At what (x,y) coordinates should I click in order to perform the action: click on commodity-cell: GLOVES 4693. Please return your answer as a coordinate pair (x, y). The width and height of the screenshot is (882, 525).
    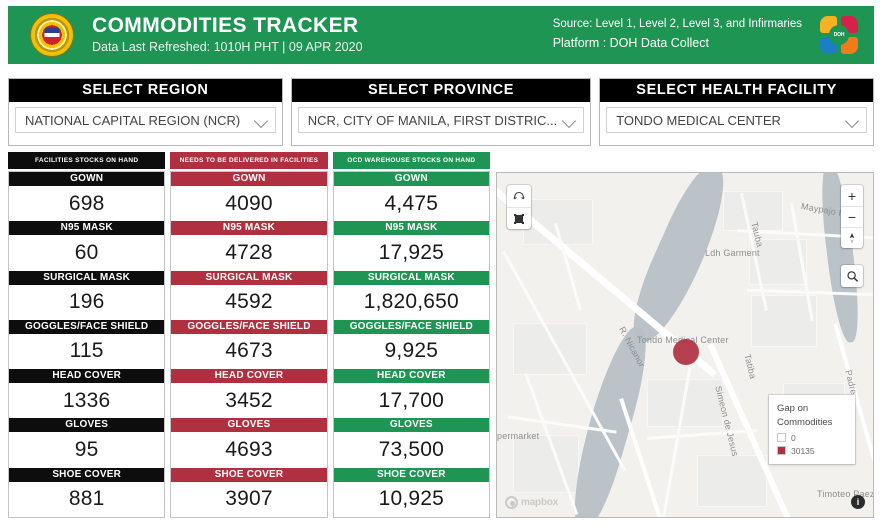
    Looking at the image, I should click on (249, 443).